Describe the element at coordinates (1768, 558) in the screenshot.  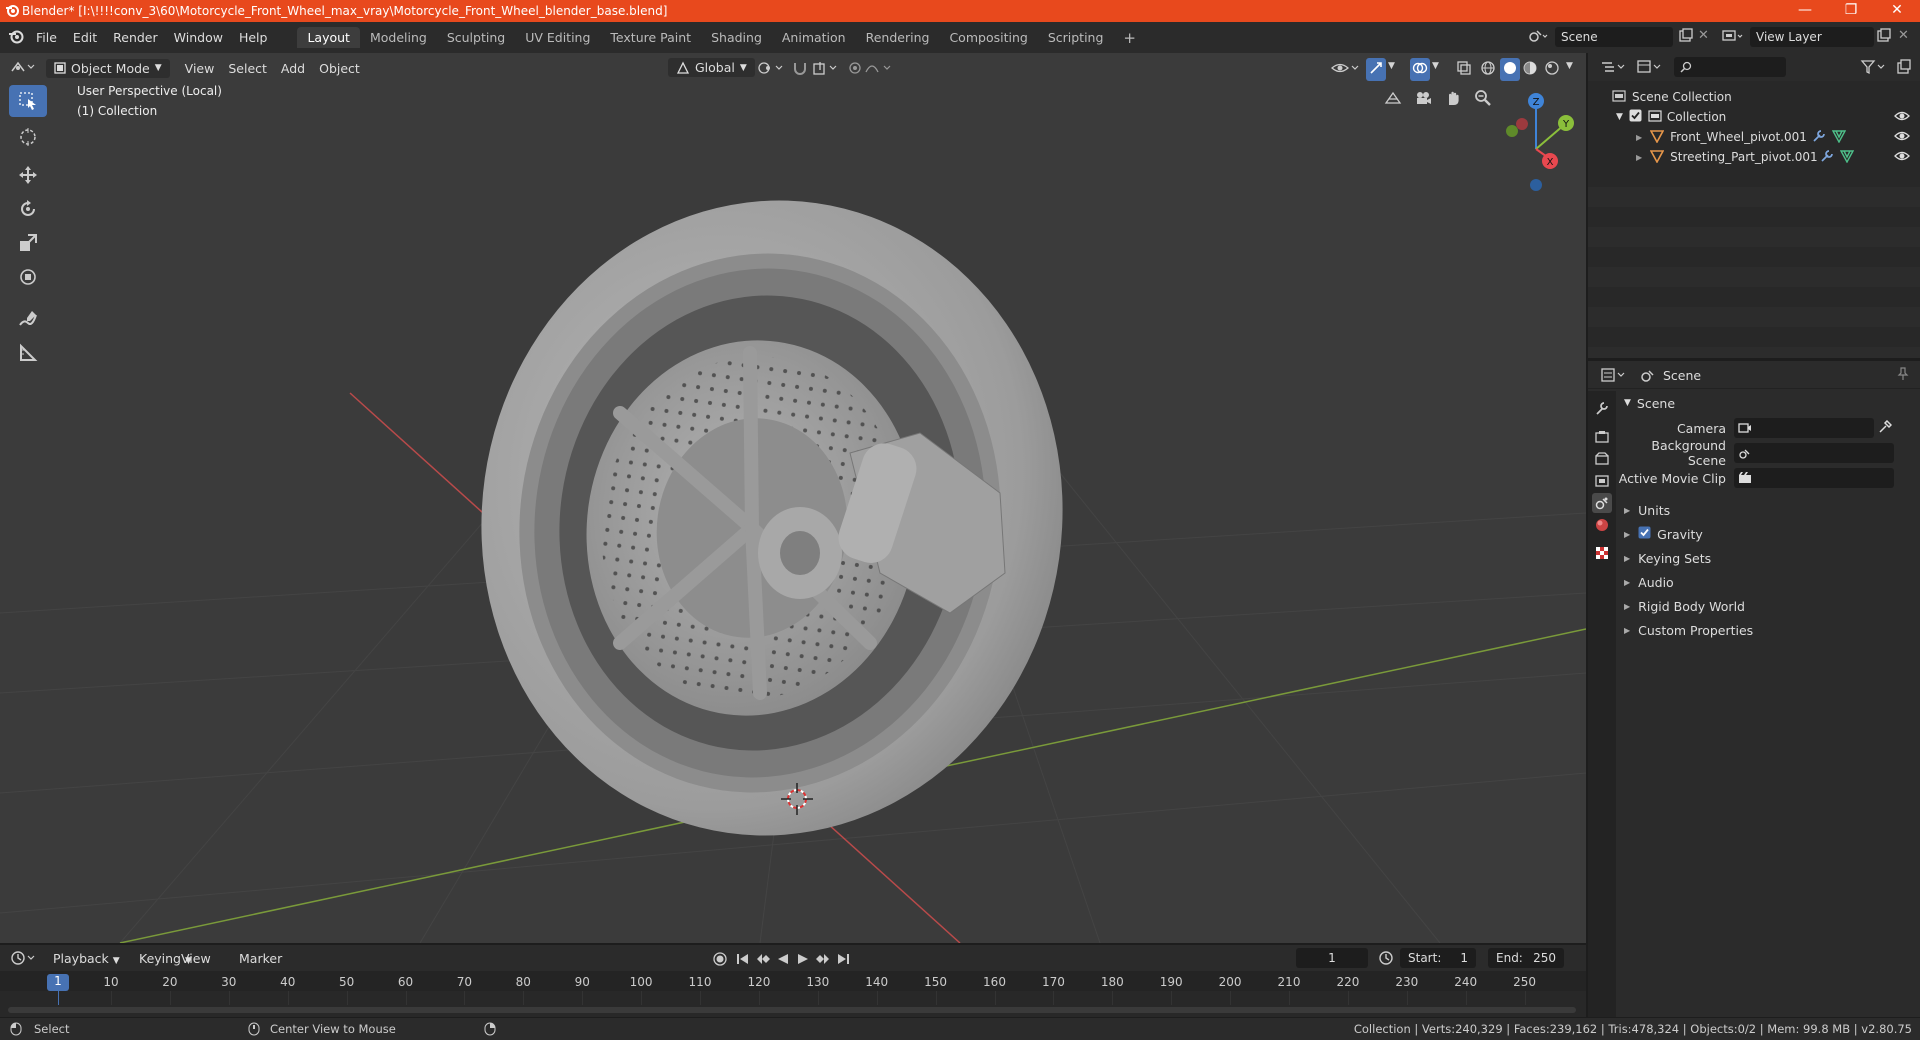
I see `subpanel-keying-sets: ▶ Keying Sets` at that location.